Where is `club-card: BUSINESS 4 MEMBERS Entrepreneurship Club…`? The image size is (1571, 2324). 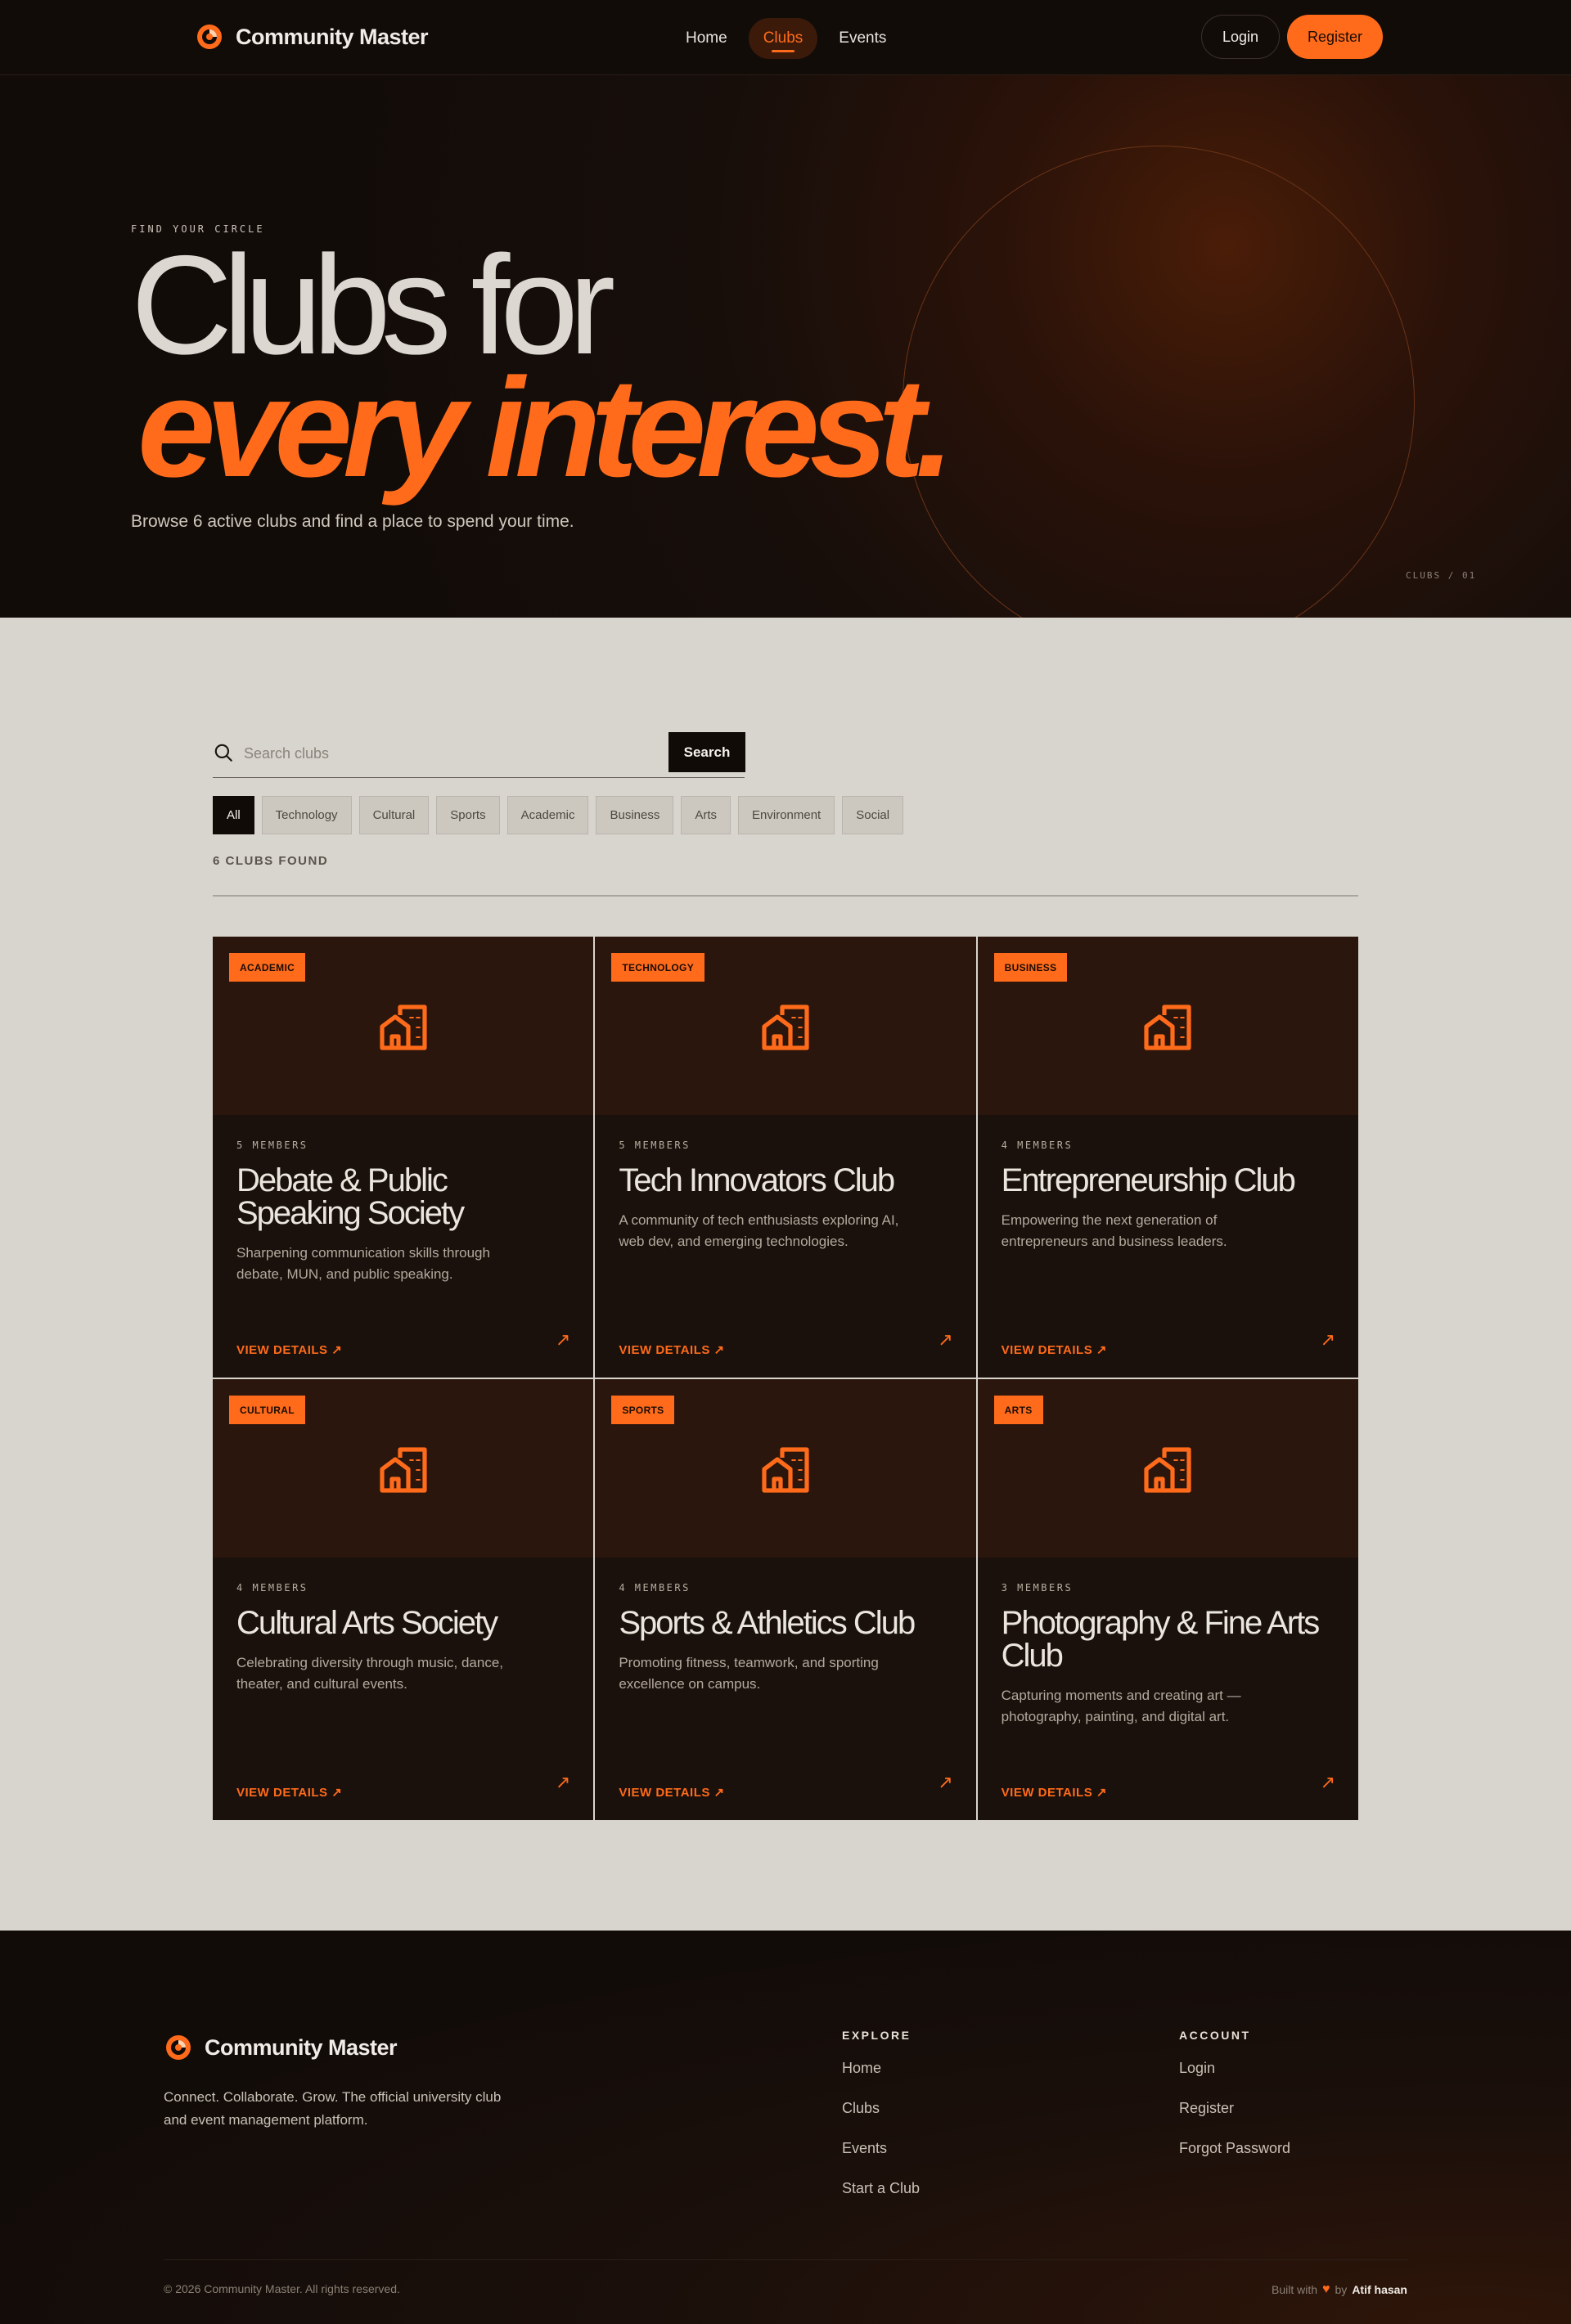 club-card: BUSINESS 4 MEMBERS Entrepreneurship Club… is located at coordinates (1167, 1157).